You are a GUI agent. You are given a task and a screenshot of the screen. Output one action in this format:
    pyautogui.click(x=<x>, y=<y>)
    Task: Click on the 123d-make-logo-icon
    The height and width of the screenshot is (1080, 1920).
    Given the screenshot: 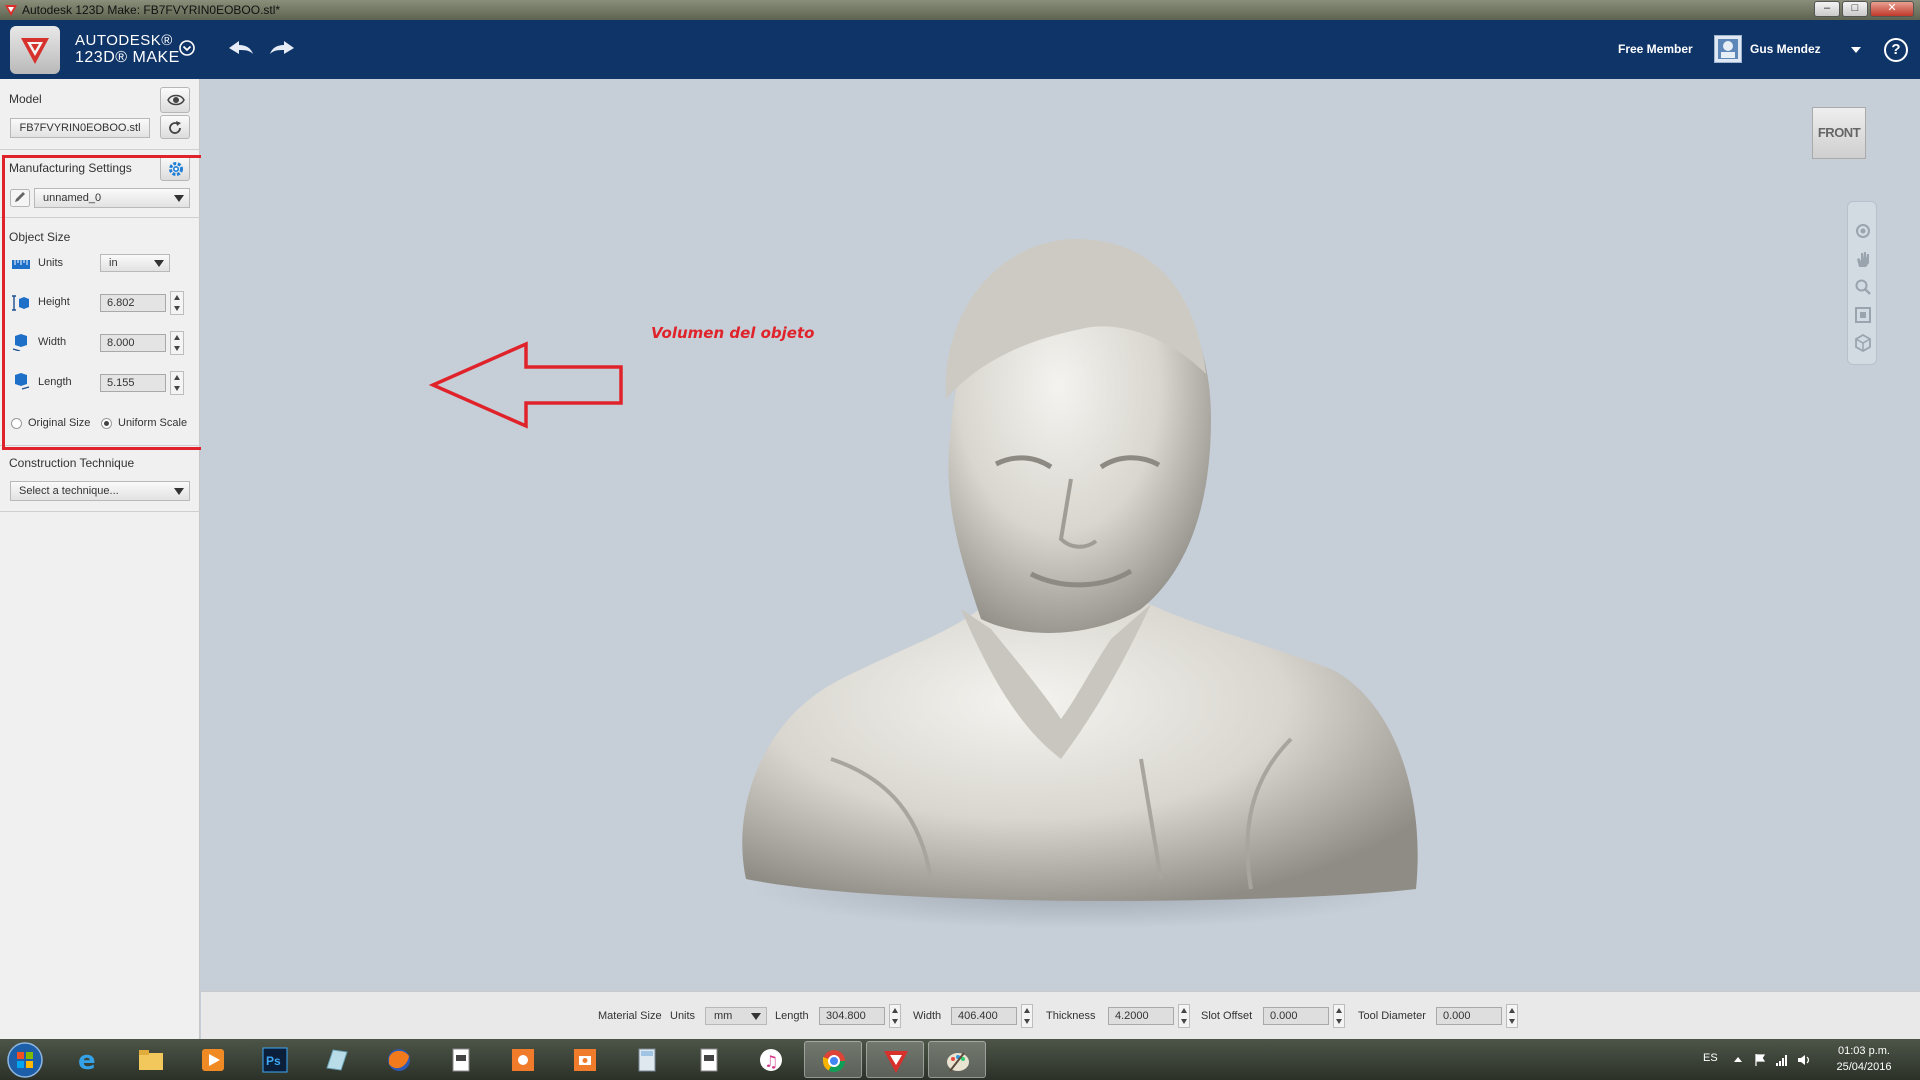 What is the action you would take?
    pyautogui.click(x=35, y=51)
    